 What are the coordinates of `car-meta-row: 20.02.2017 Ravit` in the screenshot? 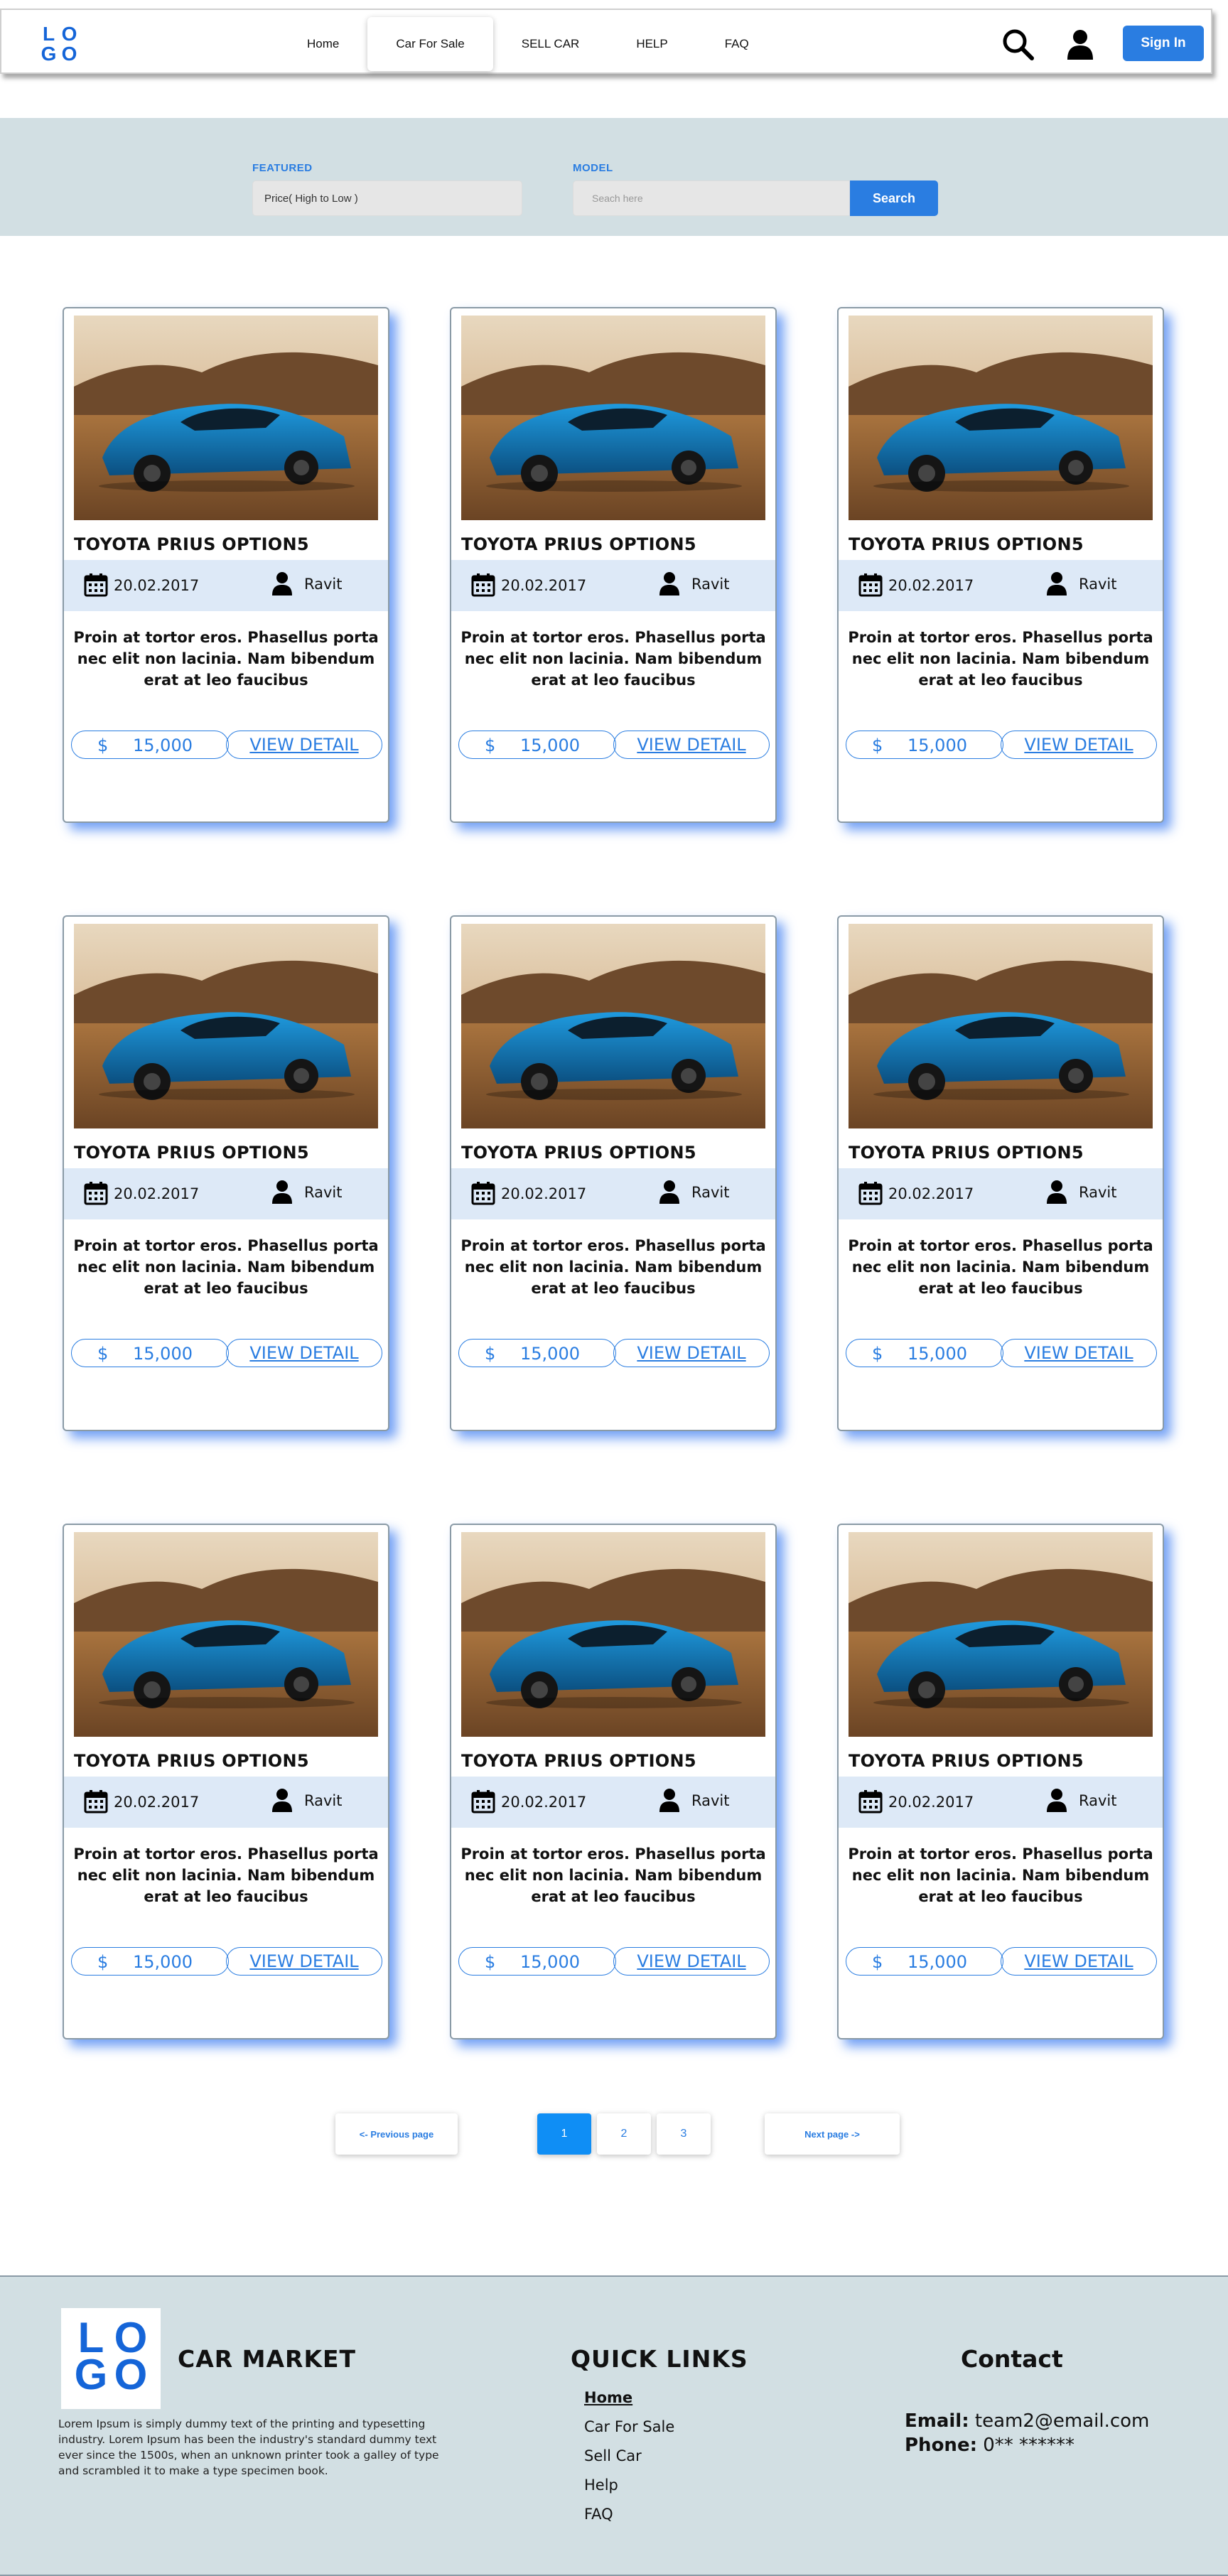 It's located at (613, 1803).